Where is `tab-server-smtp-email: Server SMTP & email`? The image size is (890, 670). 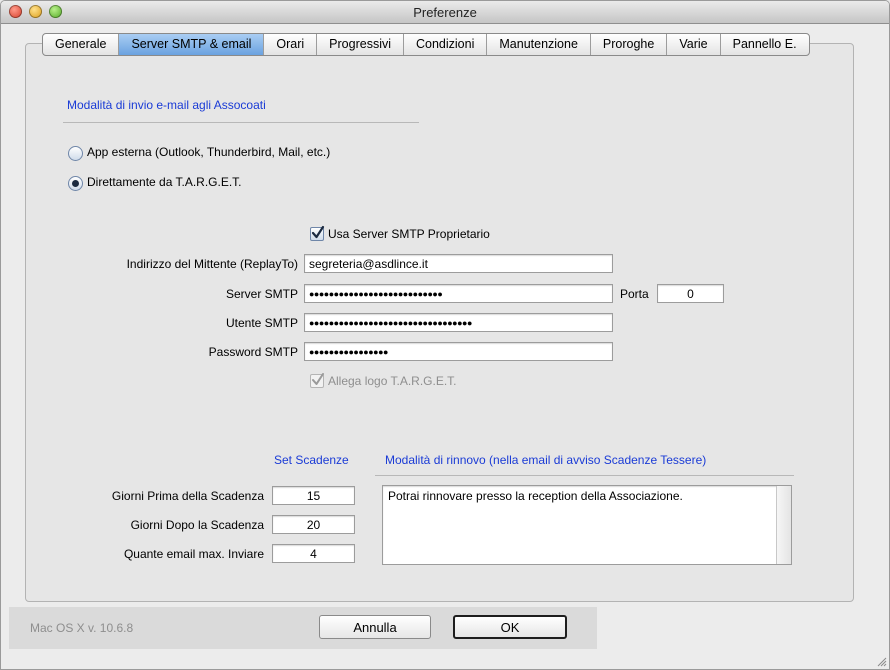
tab-server-smtp-email: Server SMTP & email is located at coordinates (192, 44).